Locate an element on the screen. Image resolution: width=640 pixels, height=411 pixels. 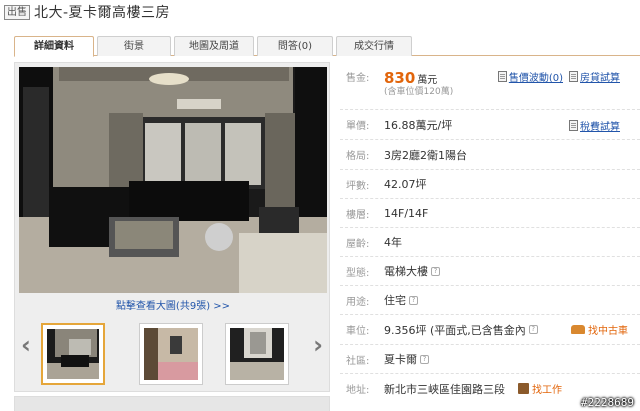
area-value: 42.07坪 is located at coordinates (405, 184).